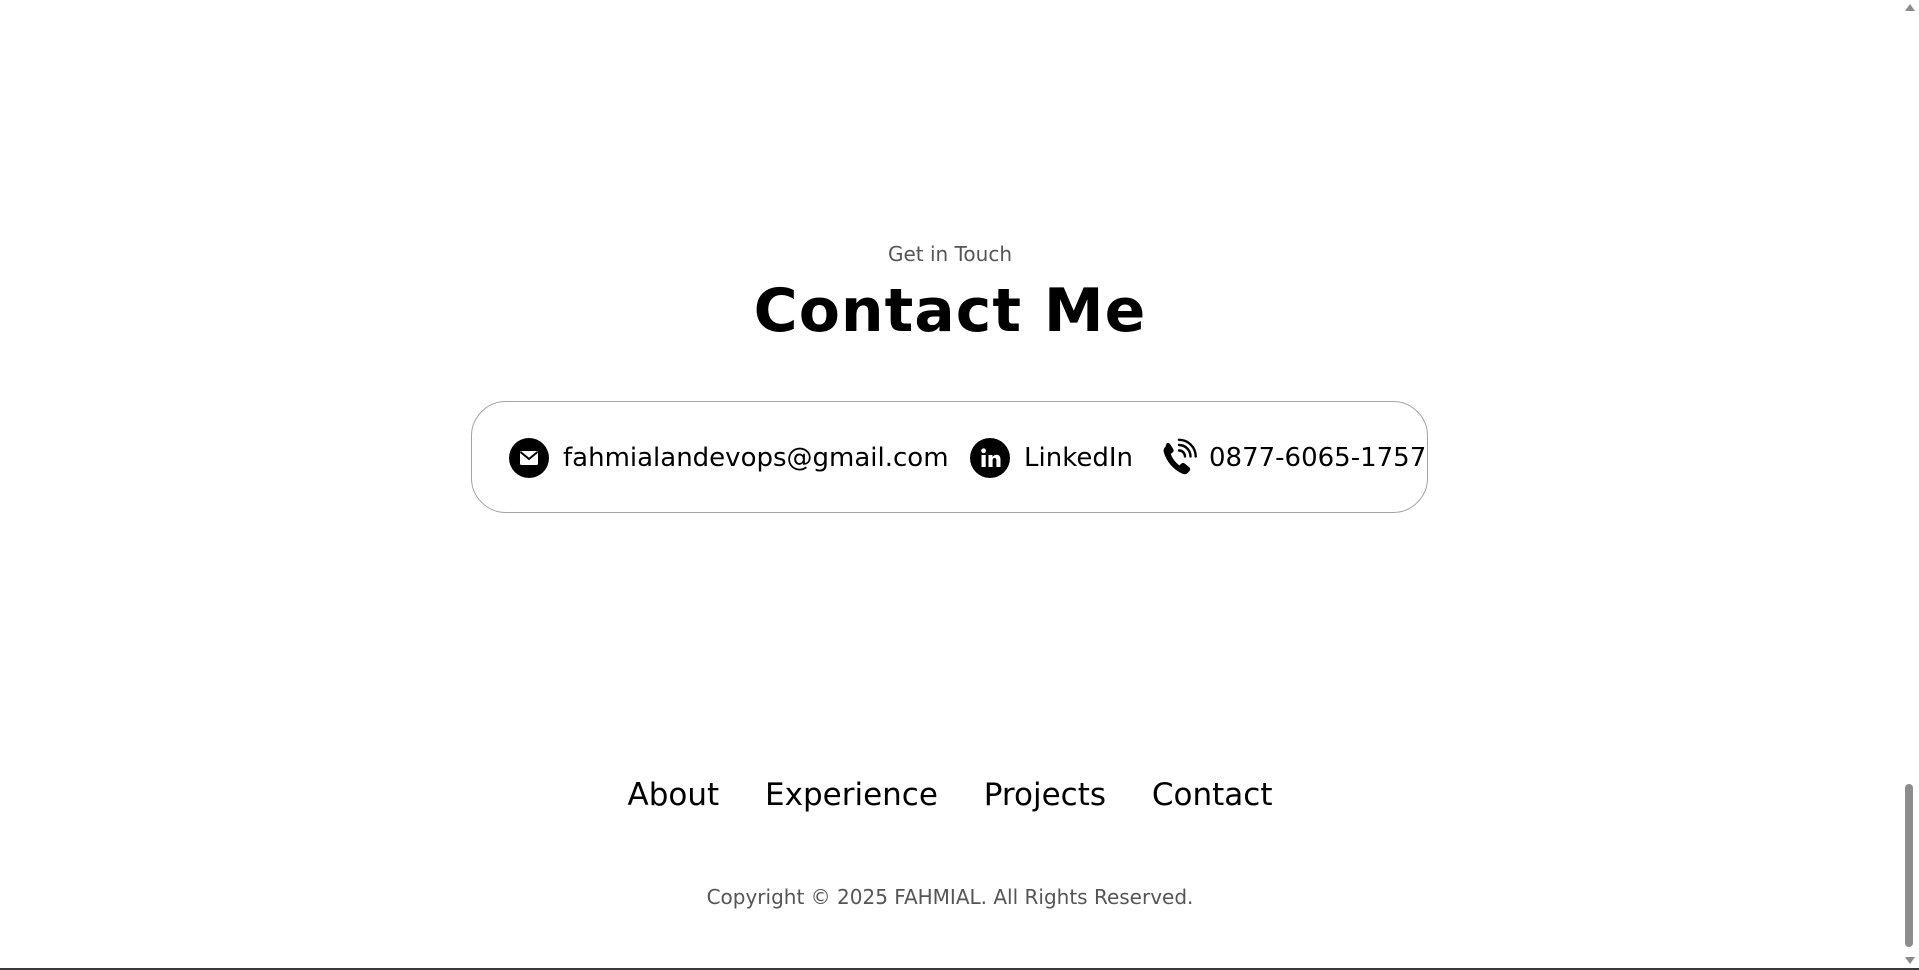 This screenshot has width=1919, height=970. I want to click on phone-number: 0877-6065-1757, so click(1318, 458).